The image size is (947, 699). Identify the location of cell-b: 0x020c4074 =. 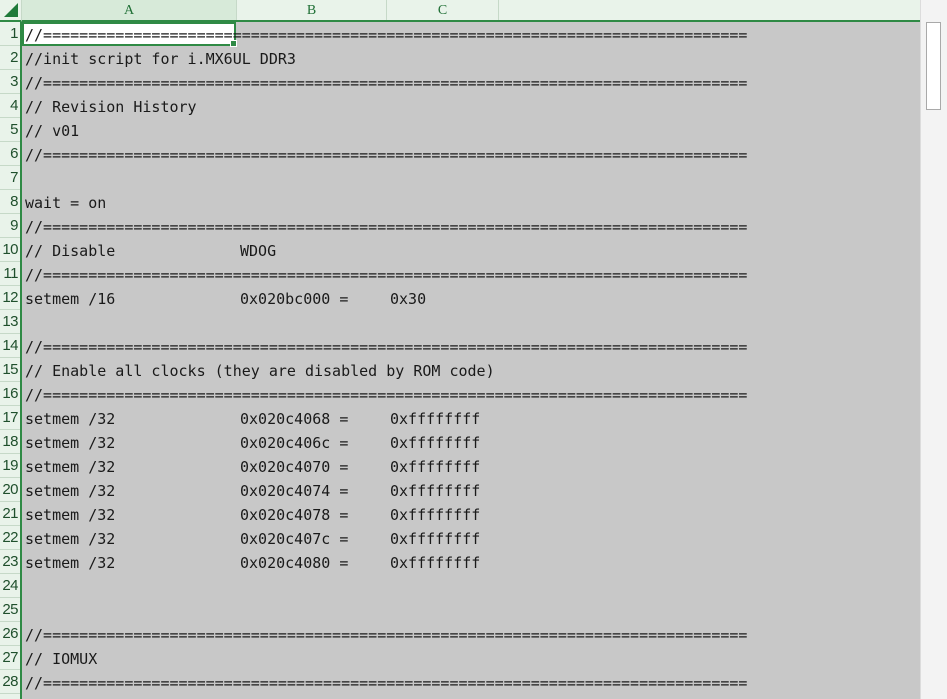
(294, 491).